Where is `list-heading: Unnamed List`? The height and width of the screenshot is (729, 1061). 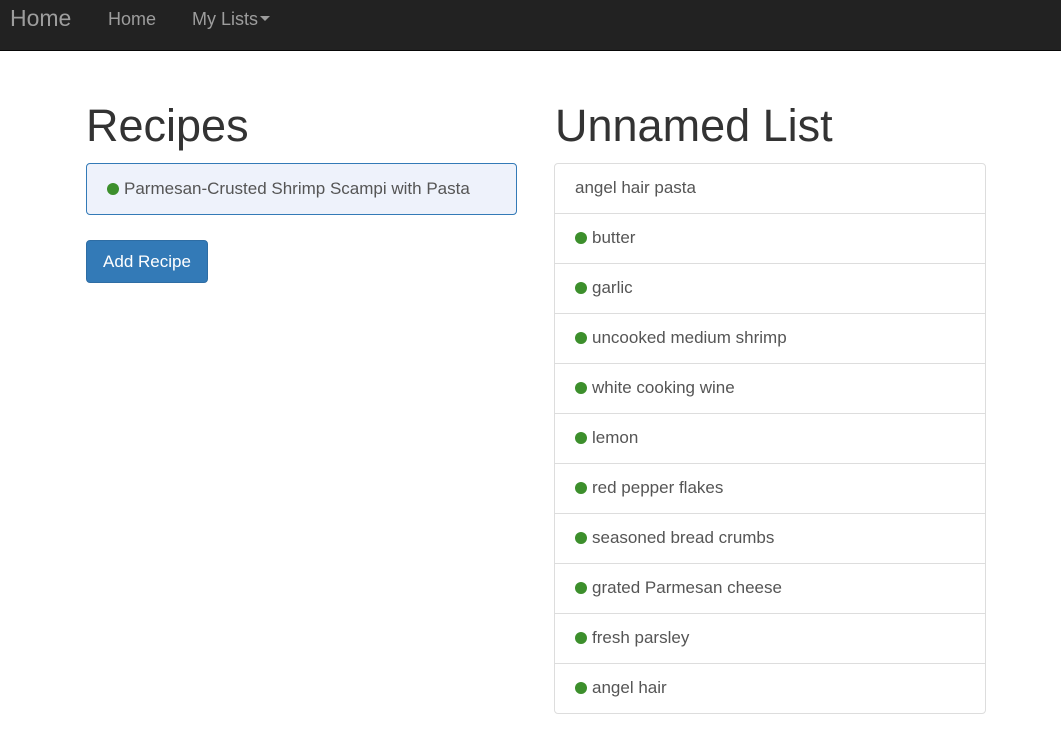
list-heading: Unnamed List is located at coordinates (694, 125).